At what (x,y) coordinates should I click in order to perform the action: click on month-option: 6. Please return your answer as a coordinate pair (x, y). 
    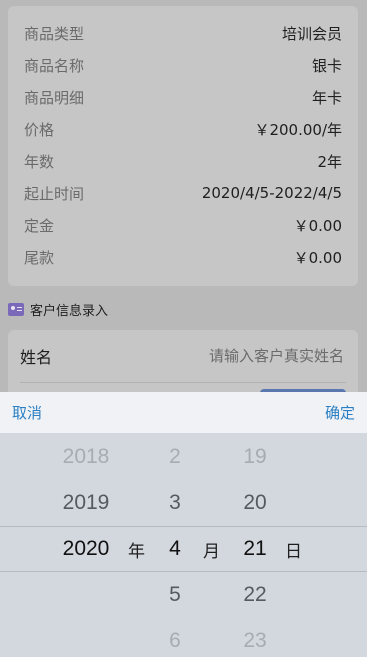
    Looking at the image, I should click on (175, 637).